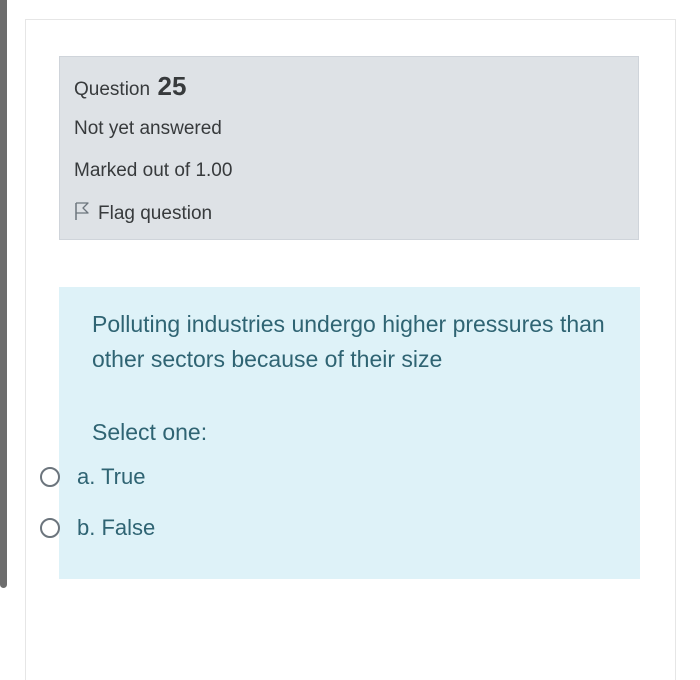  Describe the element at coordinates (86, 214) in the screenshot. I see `flag-icon` at that location.